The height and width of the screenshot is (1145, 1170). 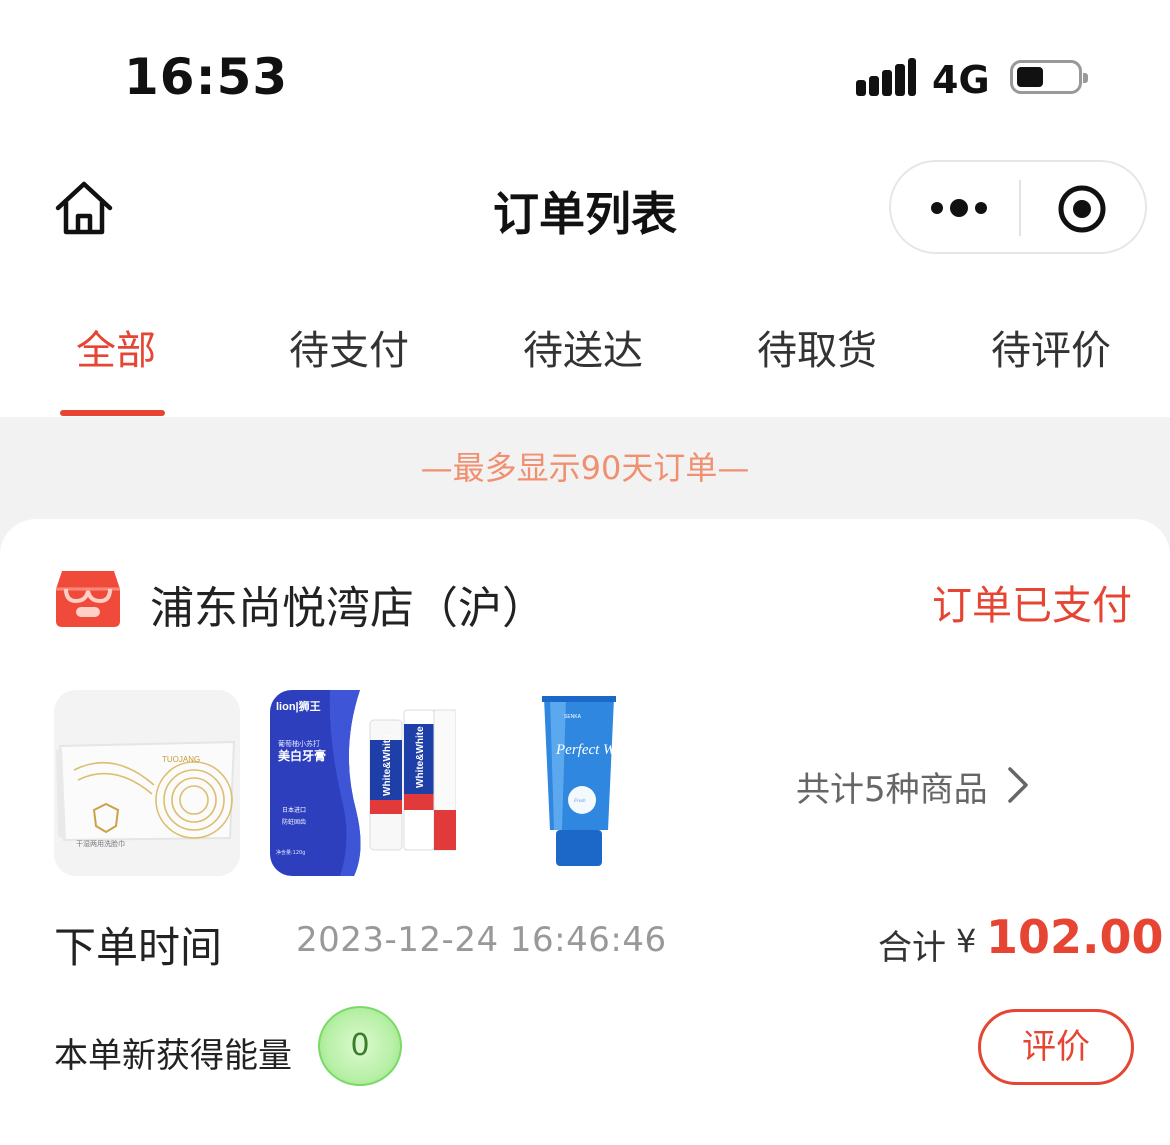 I want to click on network-type: 4G, so click(x=961, y=80).